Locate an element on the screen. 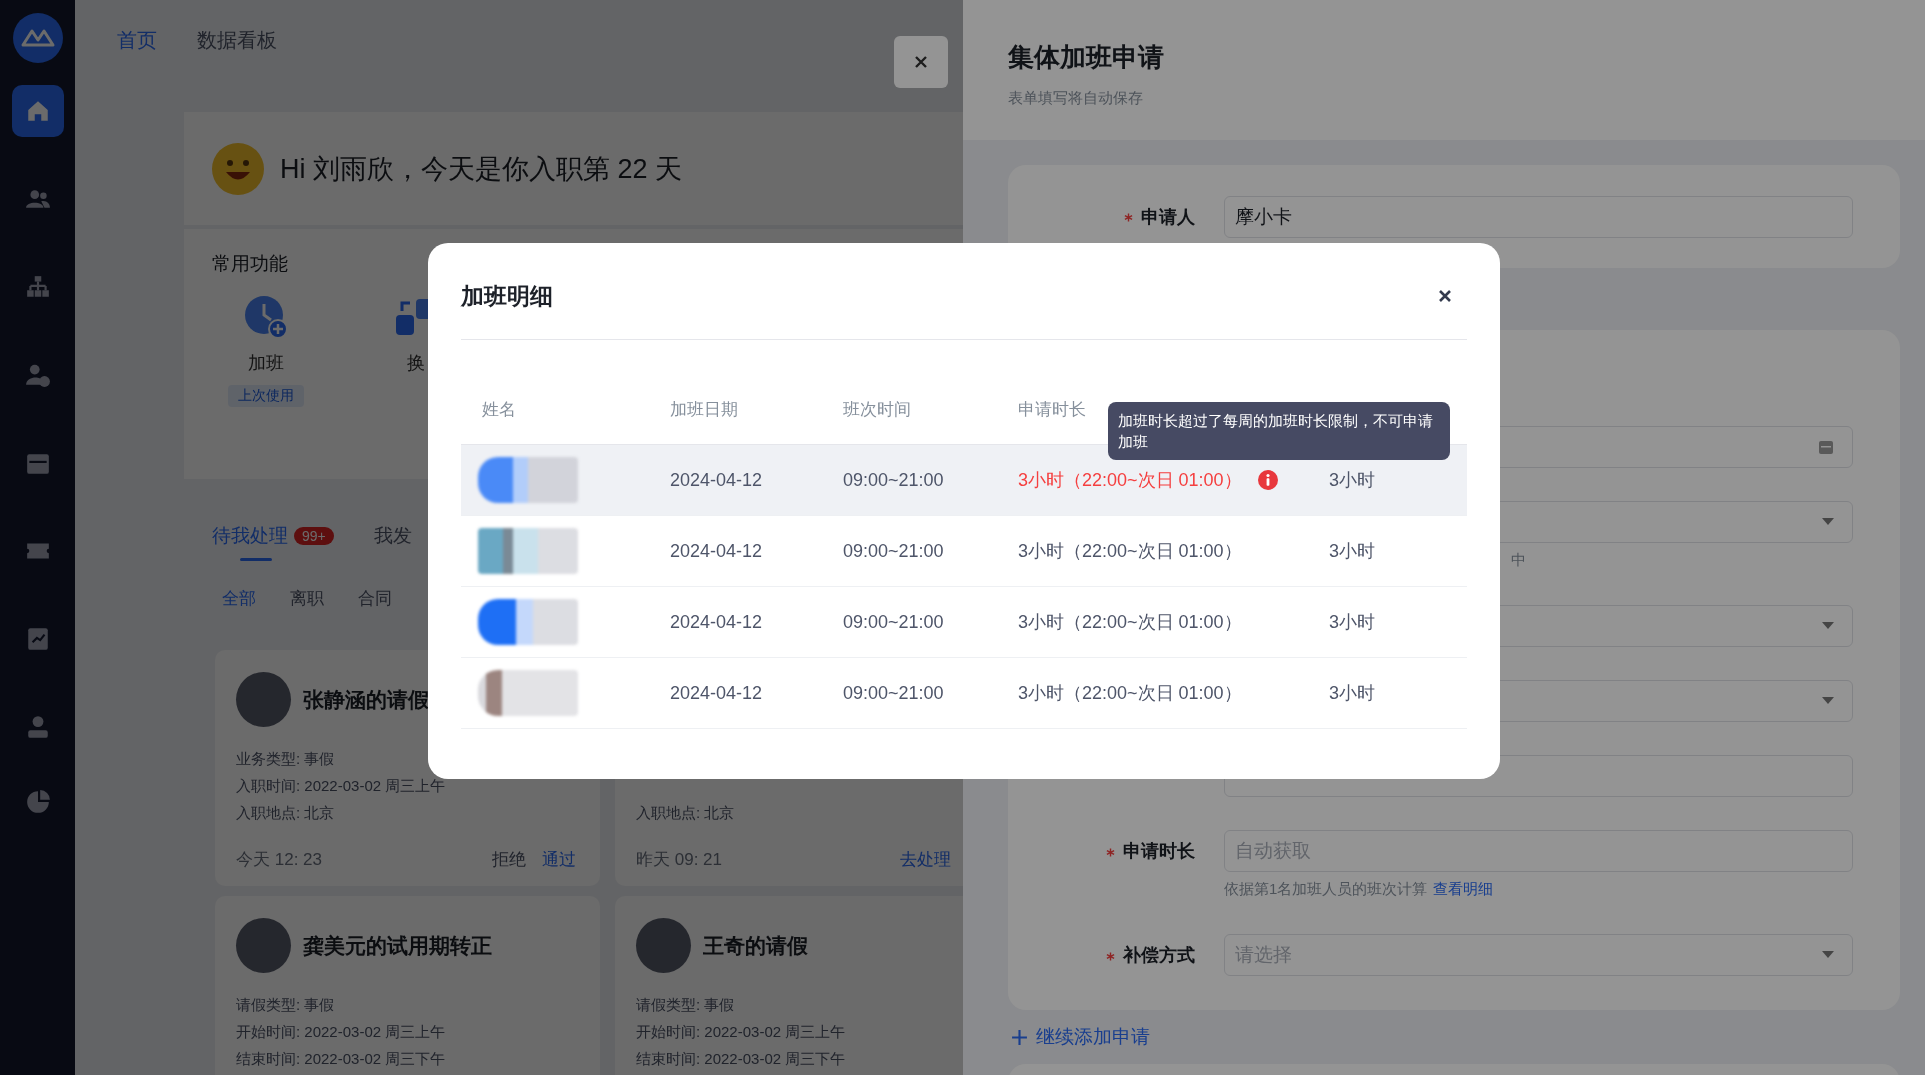 The image size is (1925, 1075). card-title: 王奇的请假 is located at coordinates (755, 945).